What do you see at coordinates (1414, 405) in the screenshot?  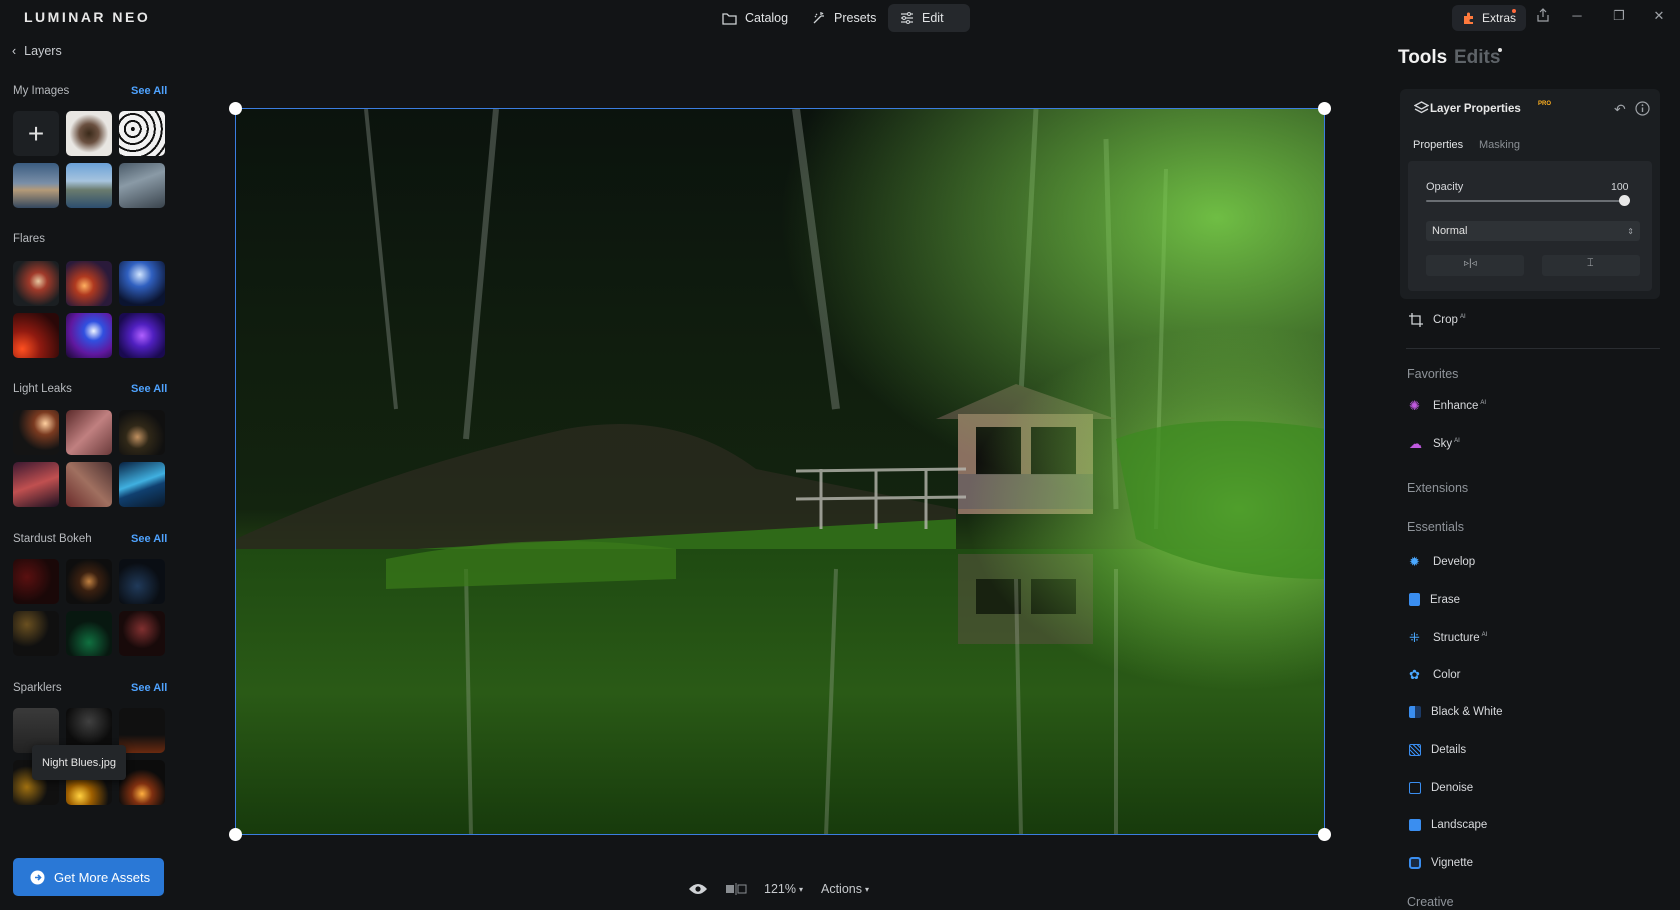 I see `enhance-sparkle-icon: ✺` at bounding box center [1414, 405].